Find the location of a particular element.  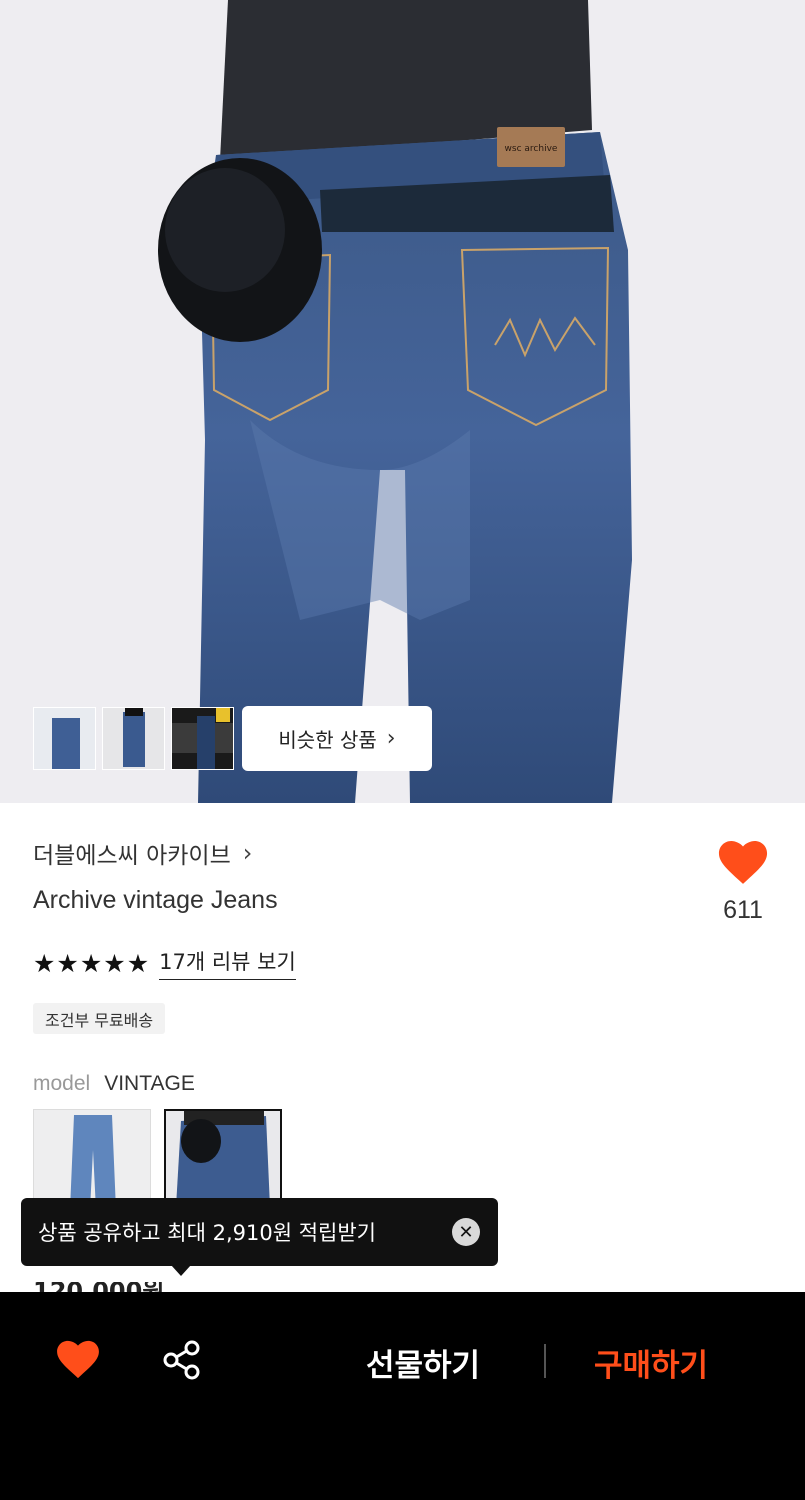

bottom-action-bar is located at coordinates (402, 1396).